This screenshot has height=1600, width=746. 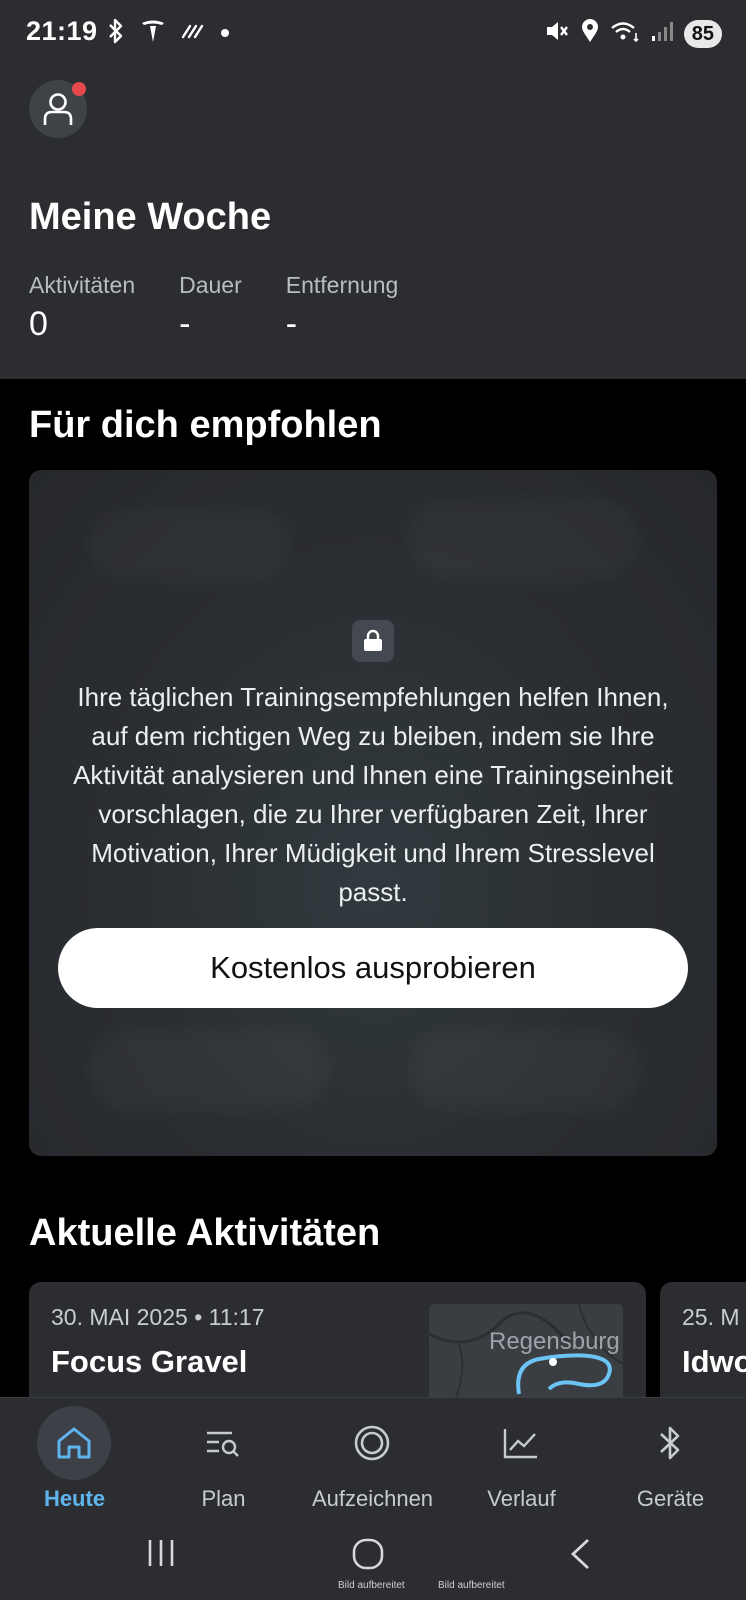 I want to click on nav-label: Plan, so click(x=223, y=1498).